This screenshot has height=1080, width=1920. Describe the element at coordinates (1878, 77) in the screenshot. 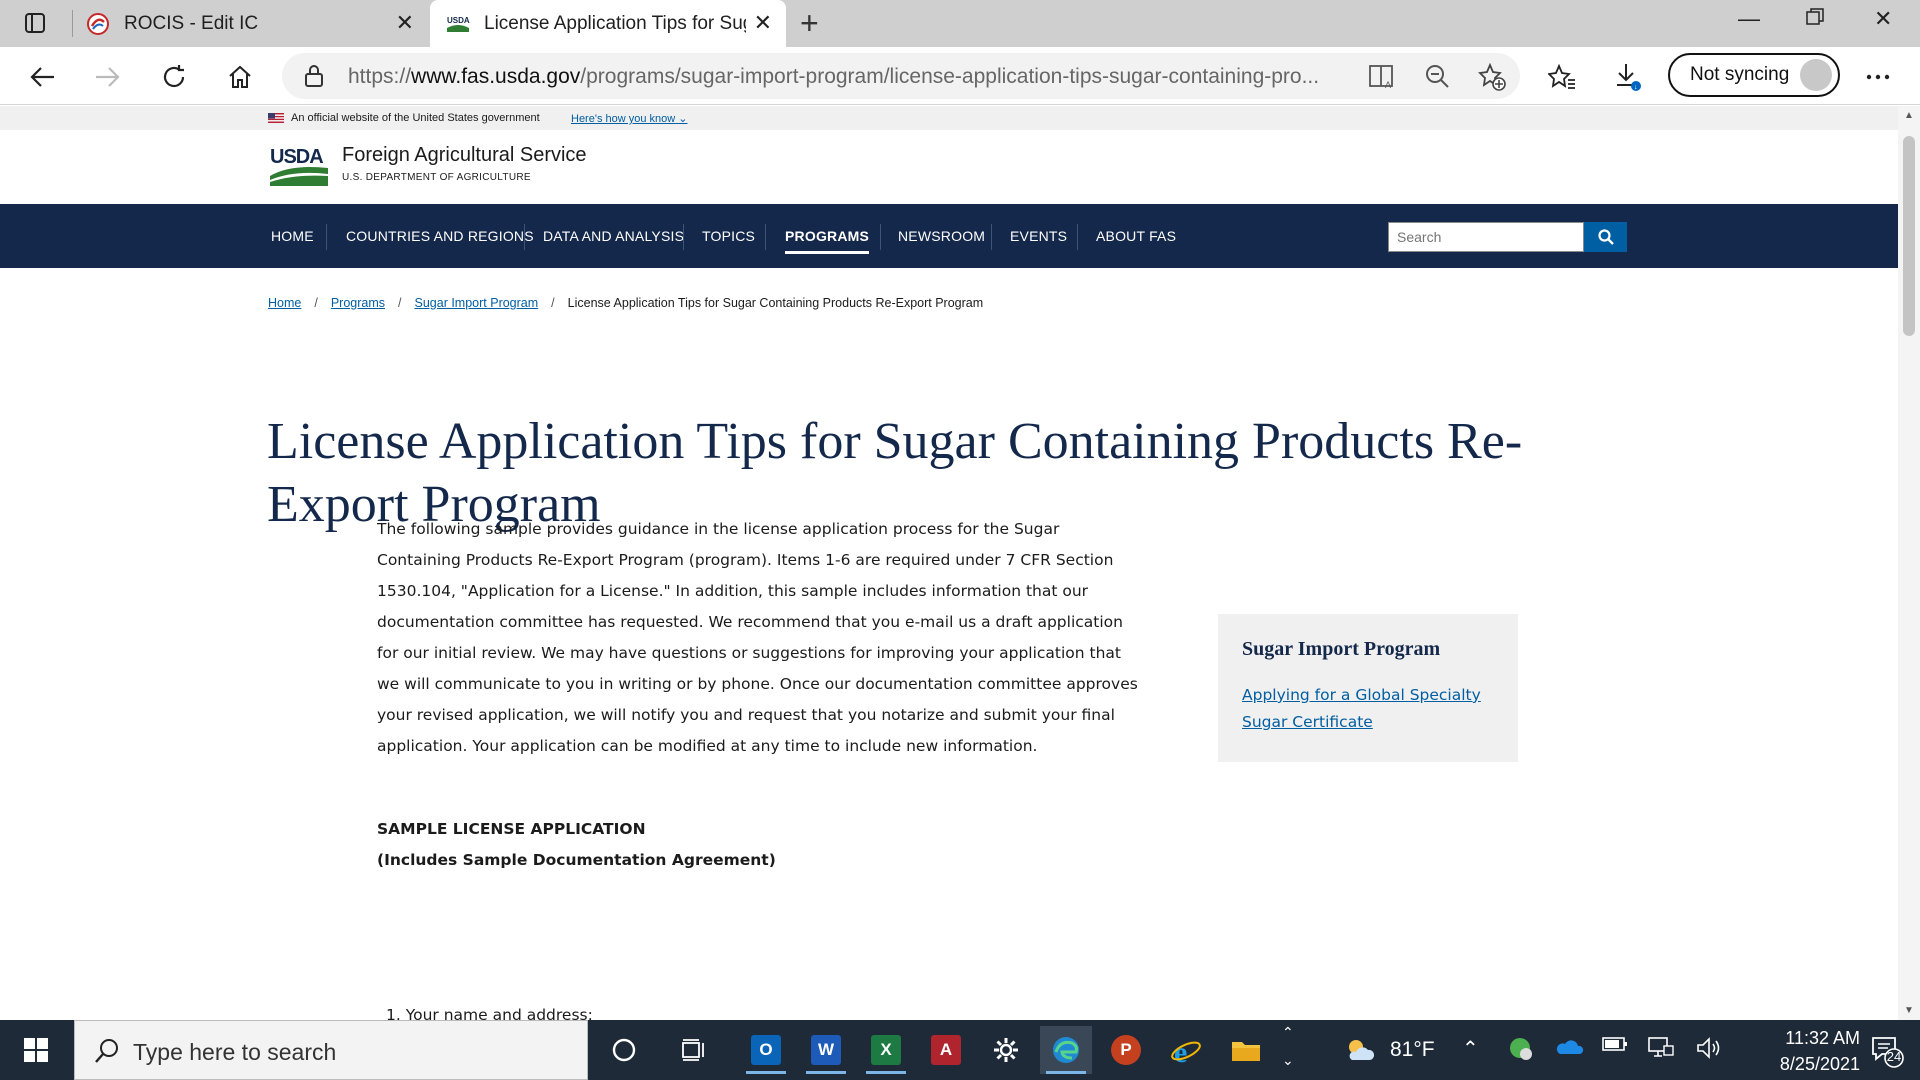

I see `more-options-icon` at that location.